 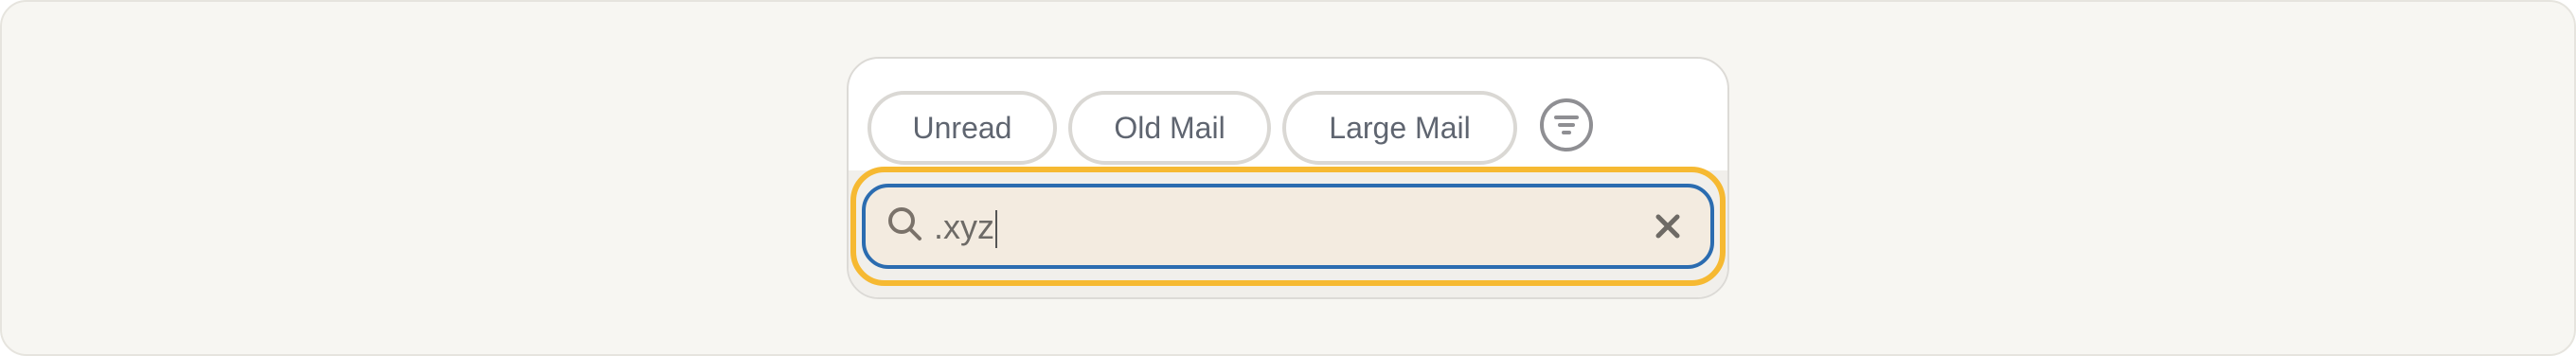 I want to click on chip-label: Large Mail, so click(x=1400, y=127).